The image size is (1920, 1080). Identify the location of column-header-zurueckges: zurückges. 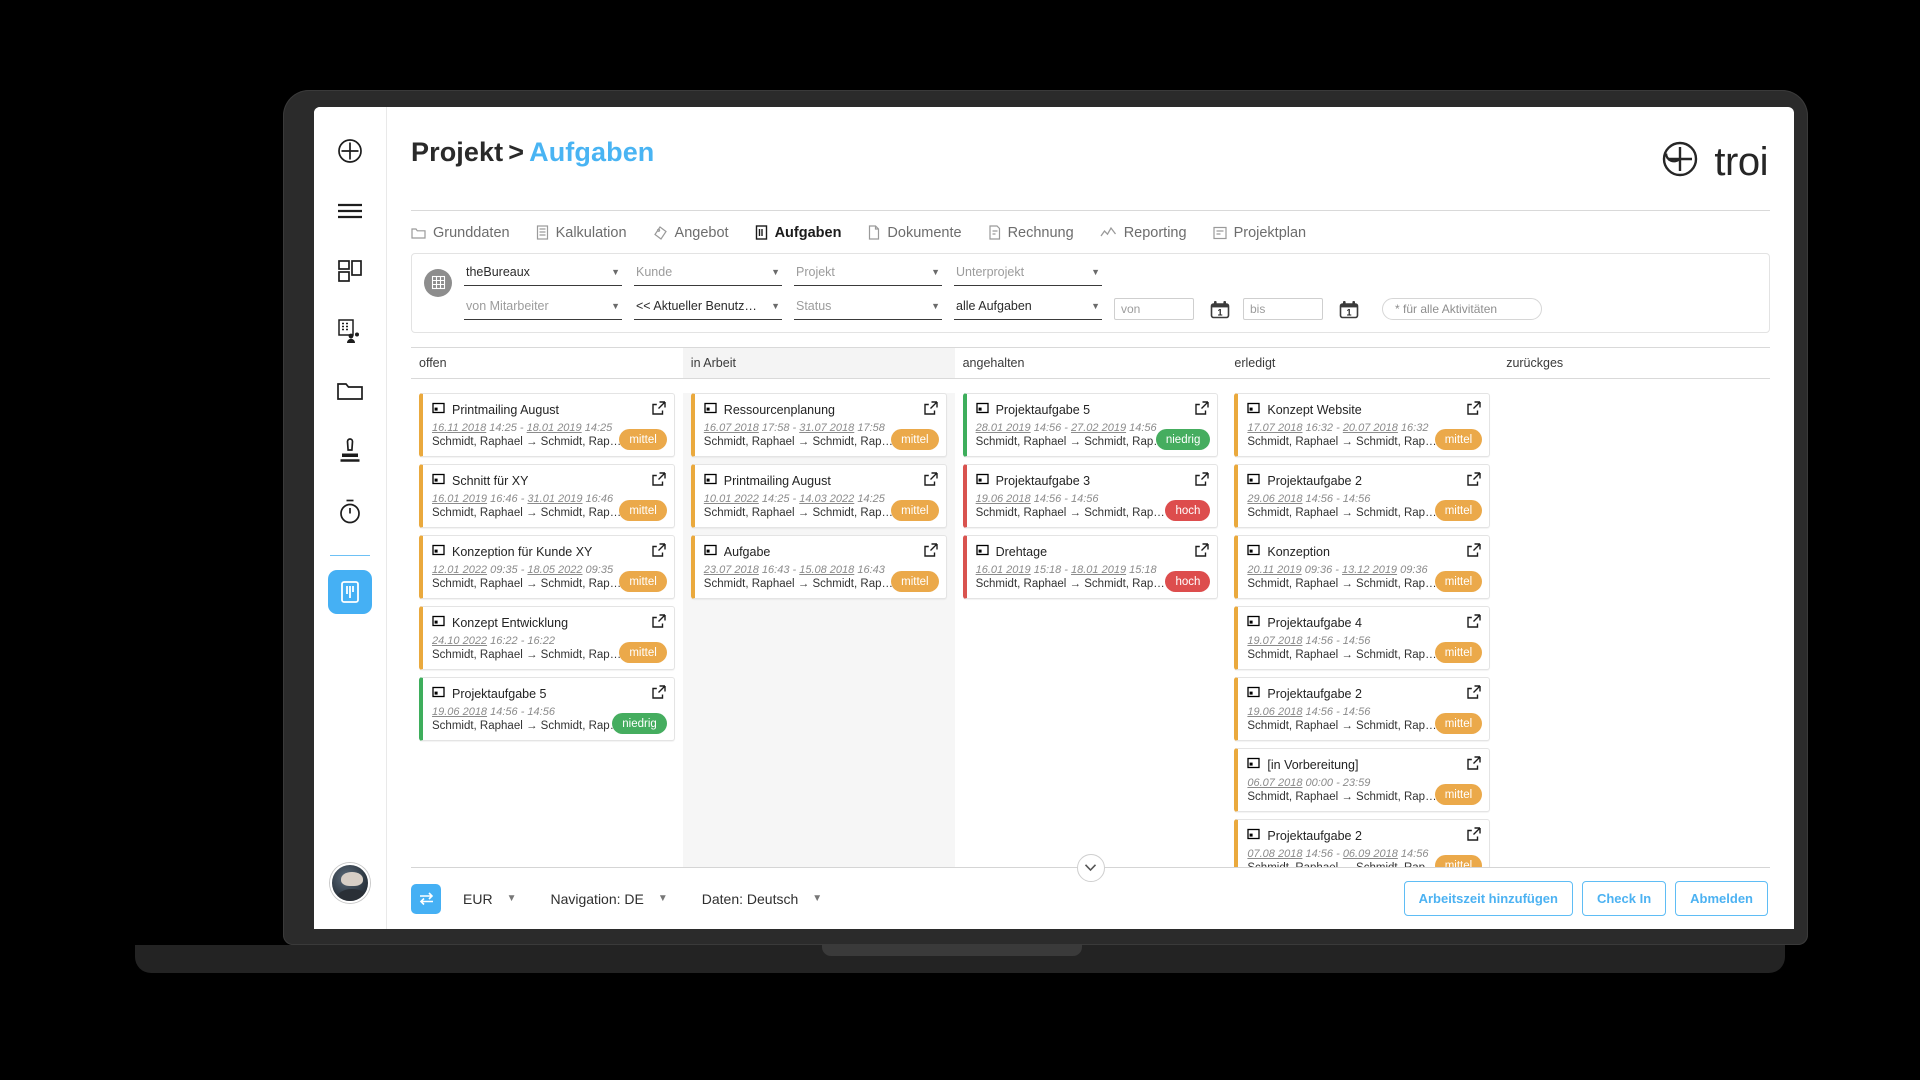
(1634, 363).